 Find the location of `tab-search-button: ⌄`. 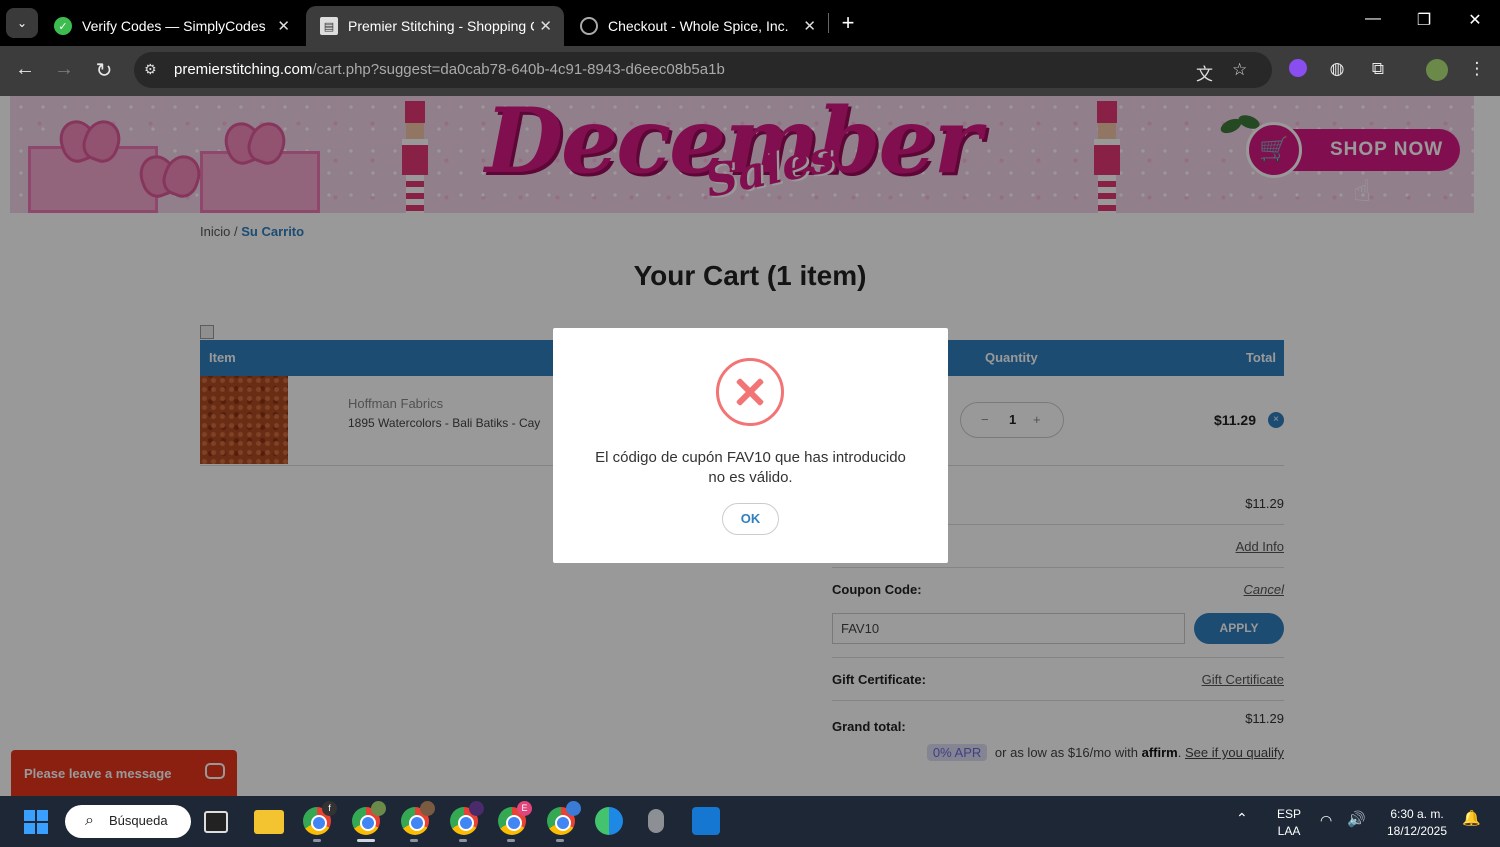

tab-search-button: ⌄ is located at coordinates (22, 23).